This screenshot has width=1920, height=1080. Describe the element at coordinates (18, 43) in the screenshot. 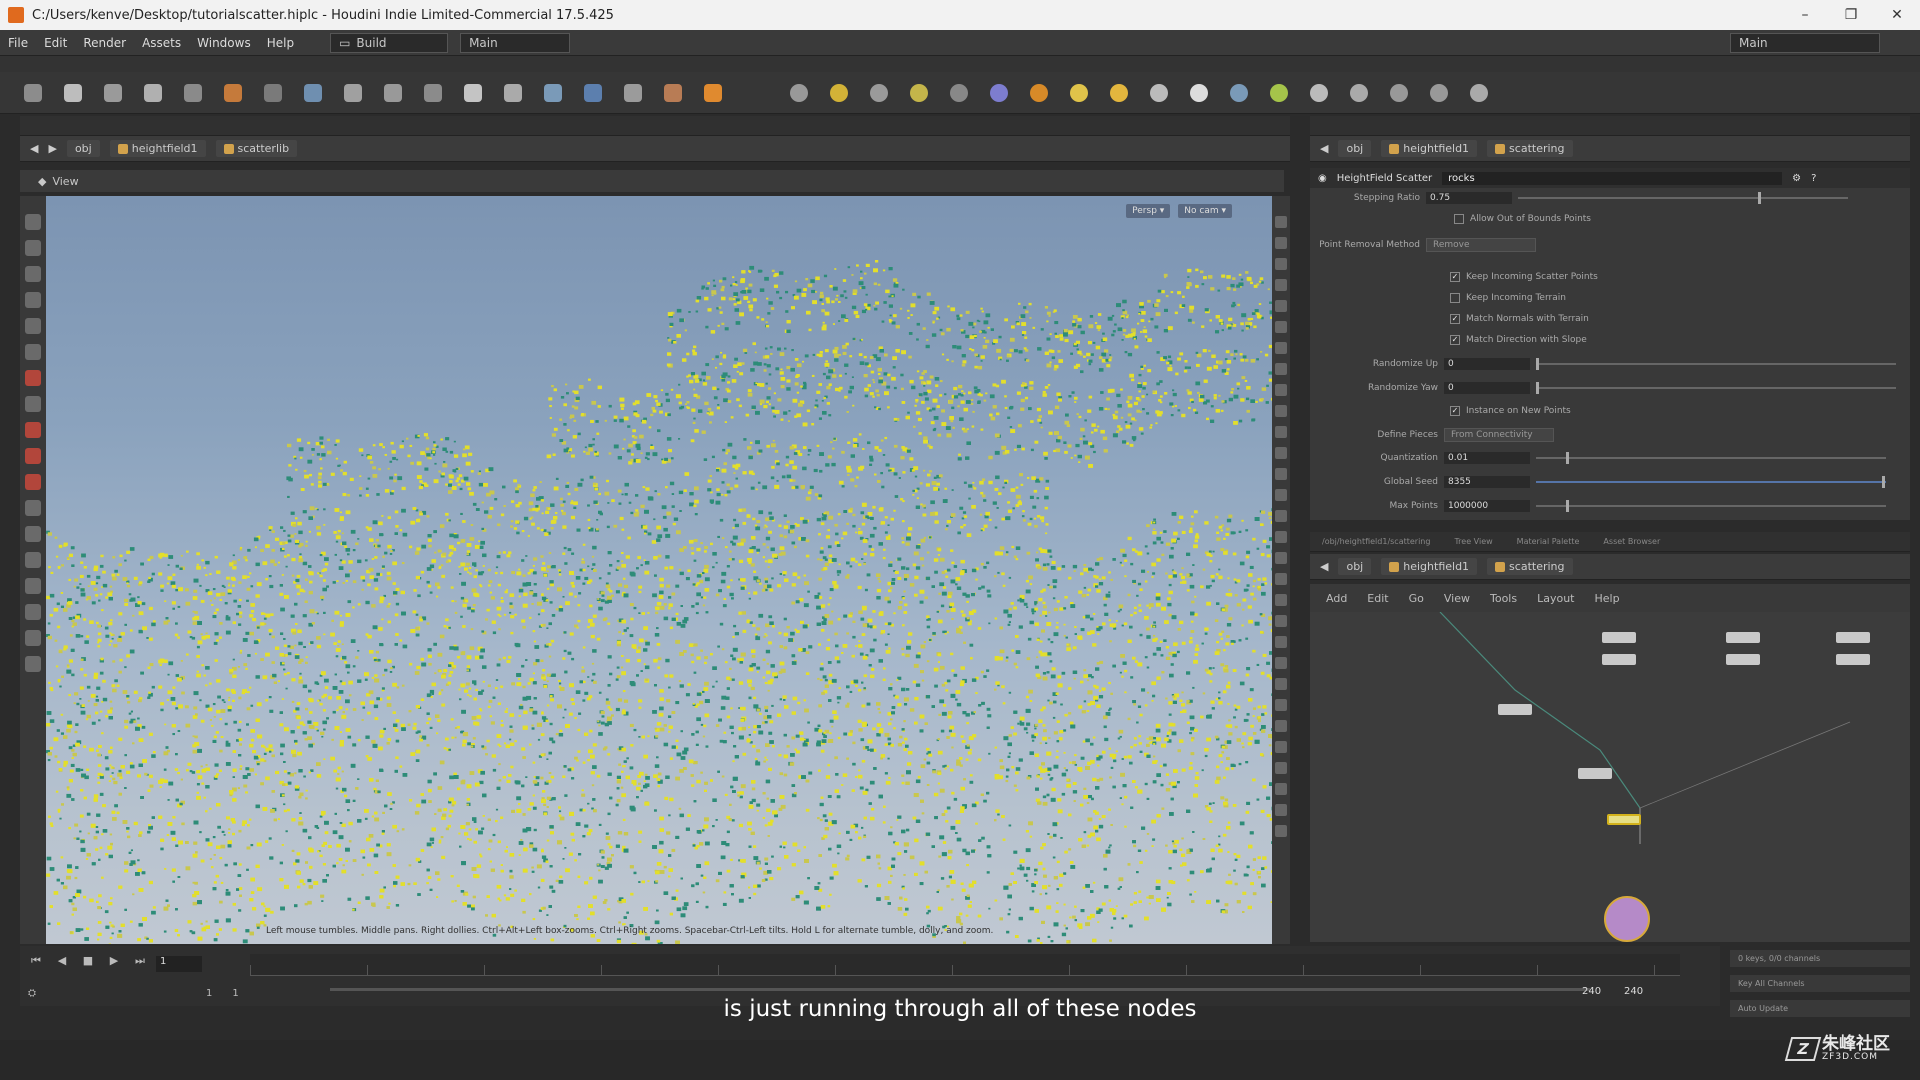

I see `menu-file: File` at that location.